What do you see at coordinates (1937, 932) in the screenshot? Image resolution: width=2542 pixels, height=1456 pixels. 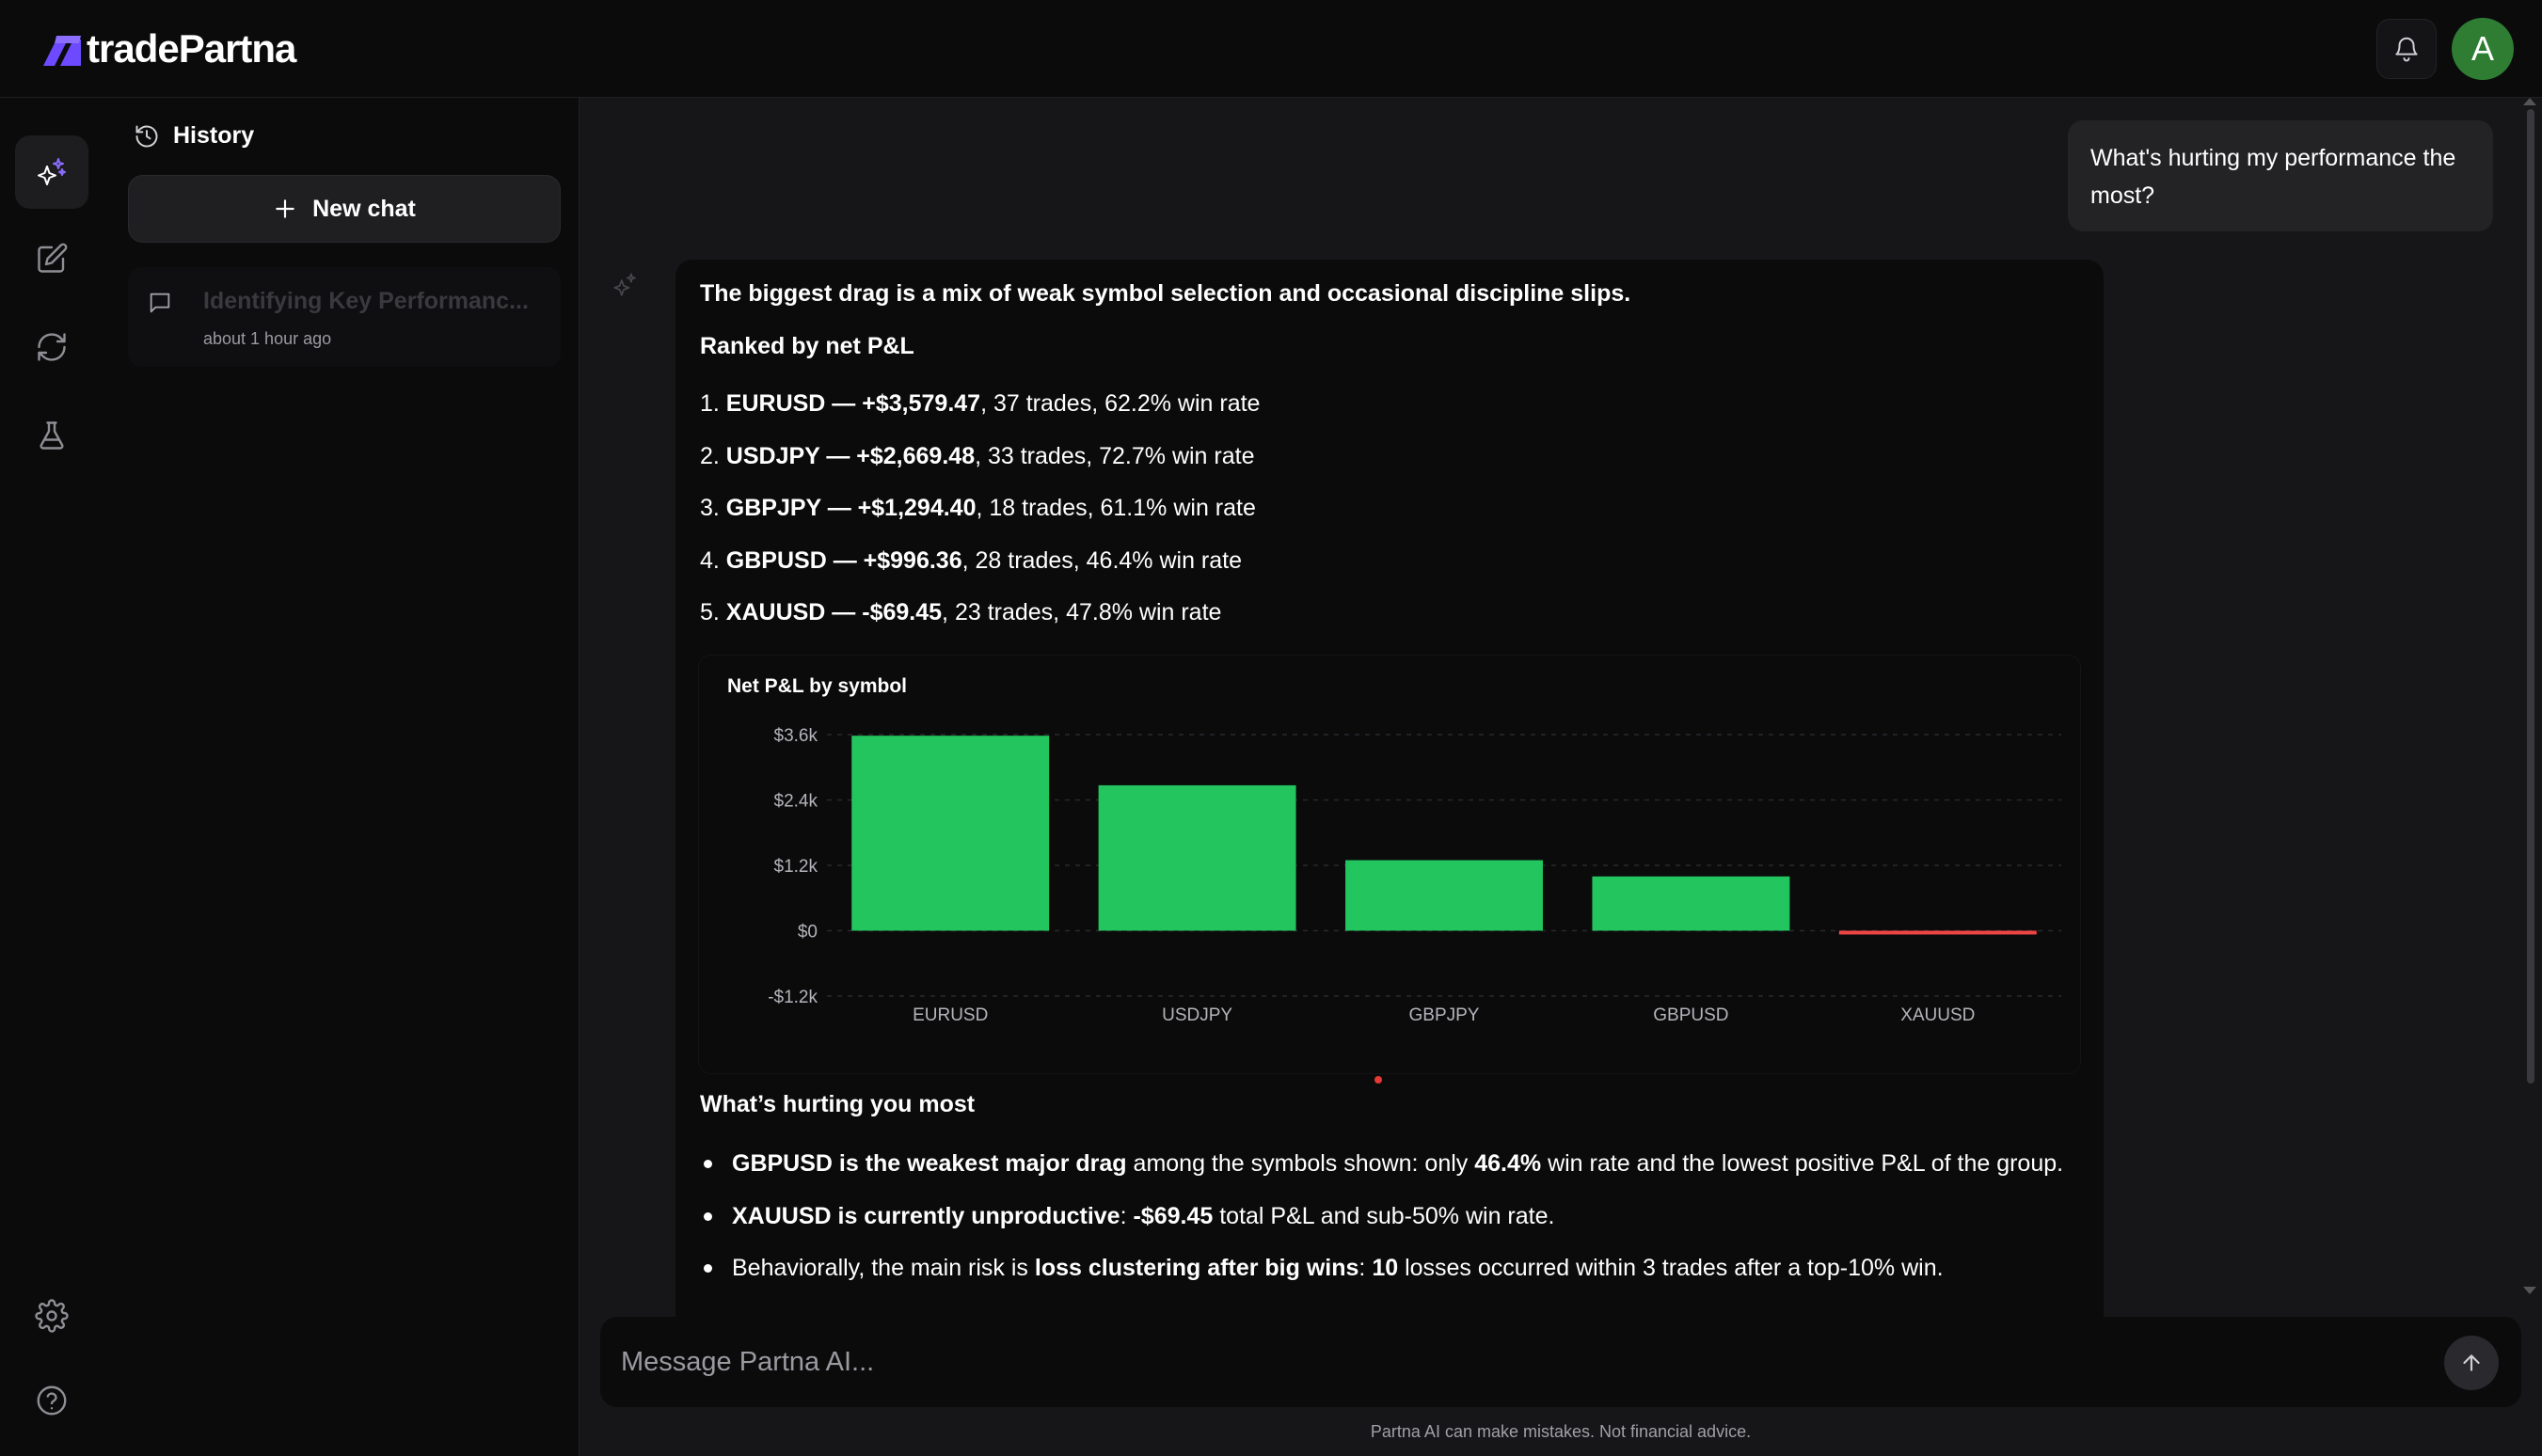 I see `bar-xauusd` at bounding box center [1937, 932].